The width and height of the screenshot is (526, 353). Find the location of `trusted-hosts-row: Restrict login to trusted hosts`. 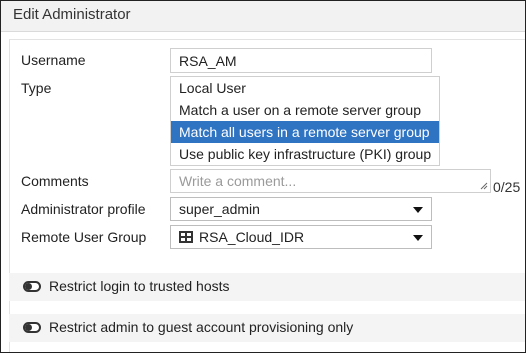

trusted-hosts-row: Restrict login to trusted hosts is located at coordinates (267, 287).